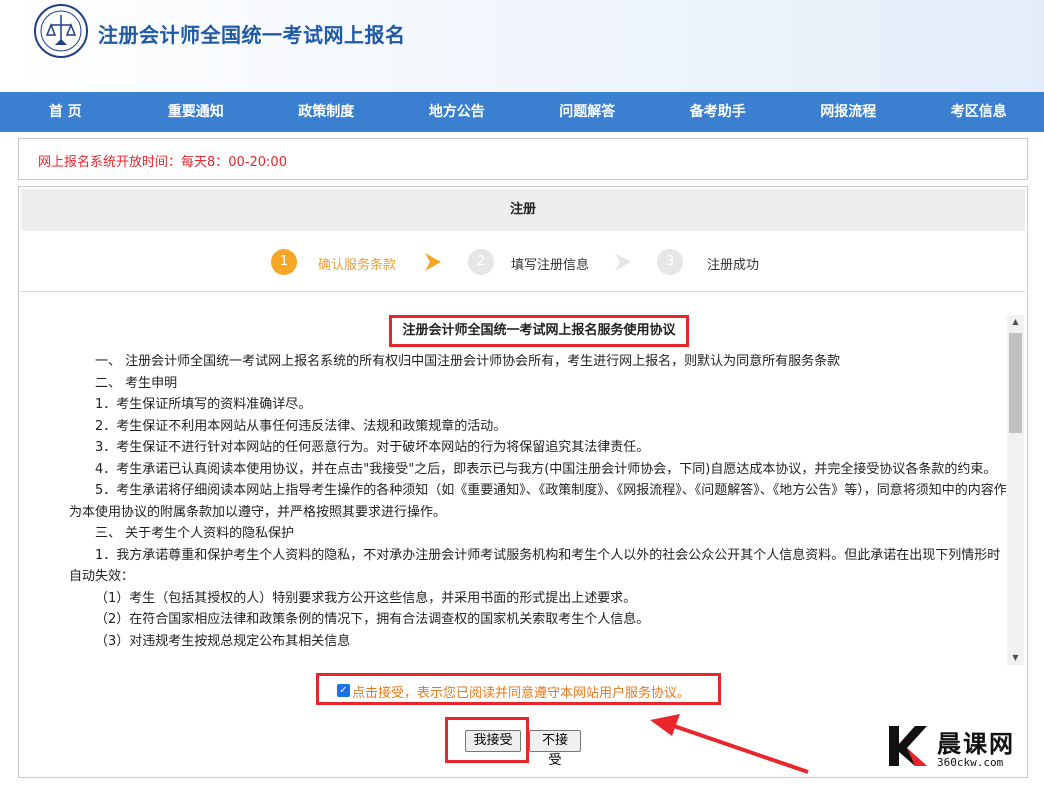 The height and width of the screenshot is (785, 1044). I want to click on nav-item-faq: 问题解答, so click(587, 112).